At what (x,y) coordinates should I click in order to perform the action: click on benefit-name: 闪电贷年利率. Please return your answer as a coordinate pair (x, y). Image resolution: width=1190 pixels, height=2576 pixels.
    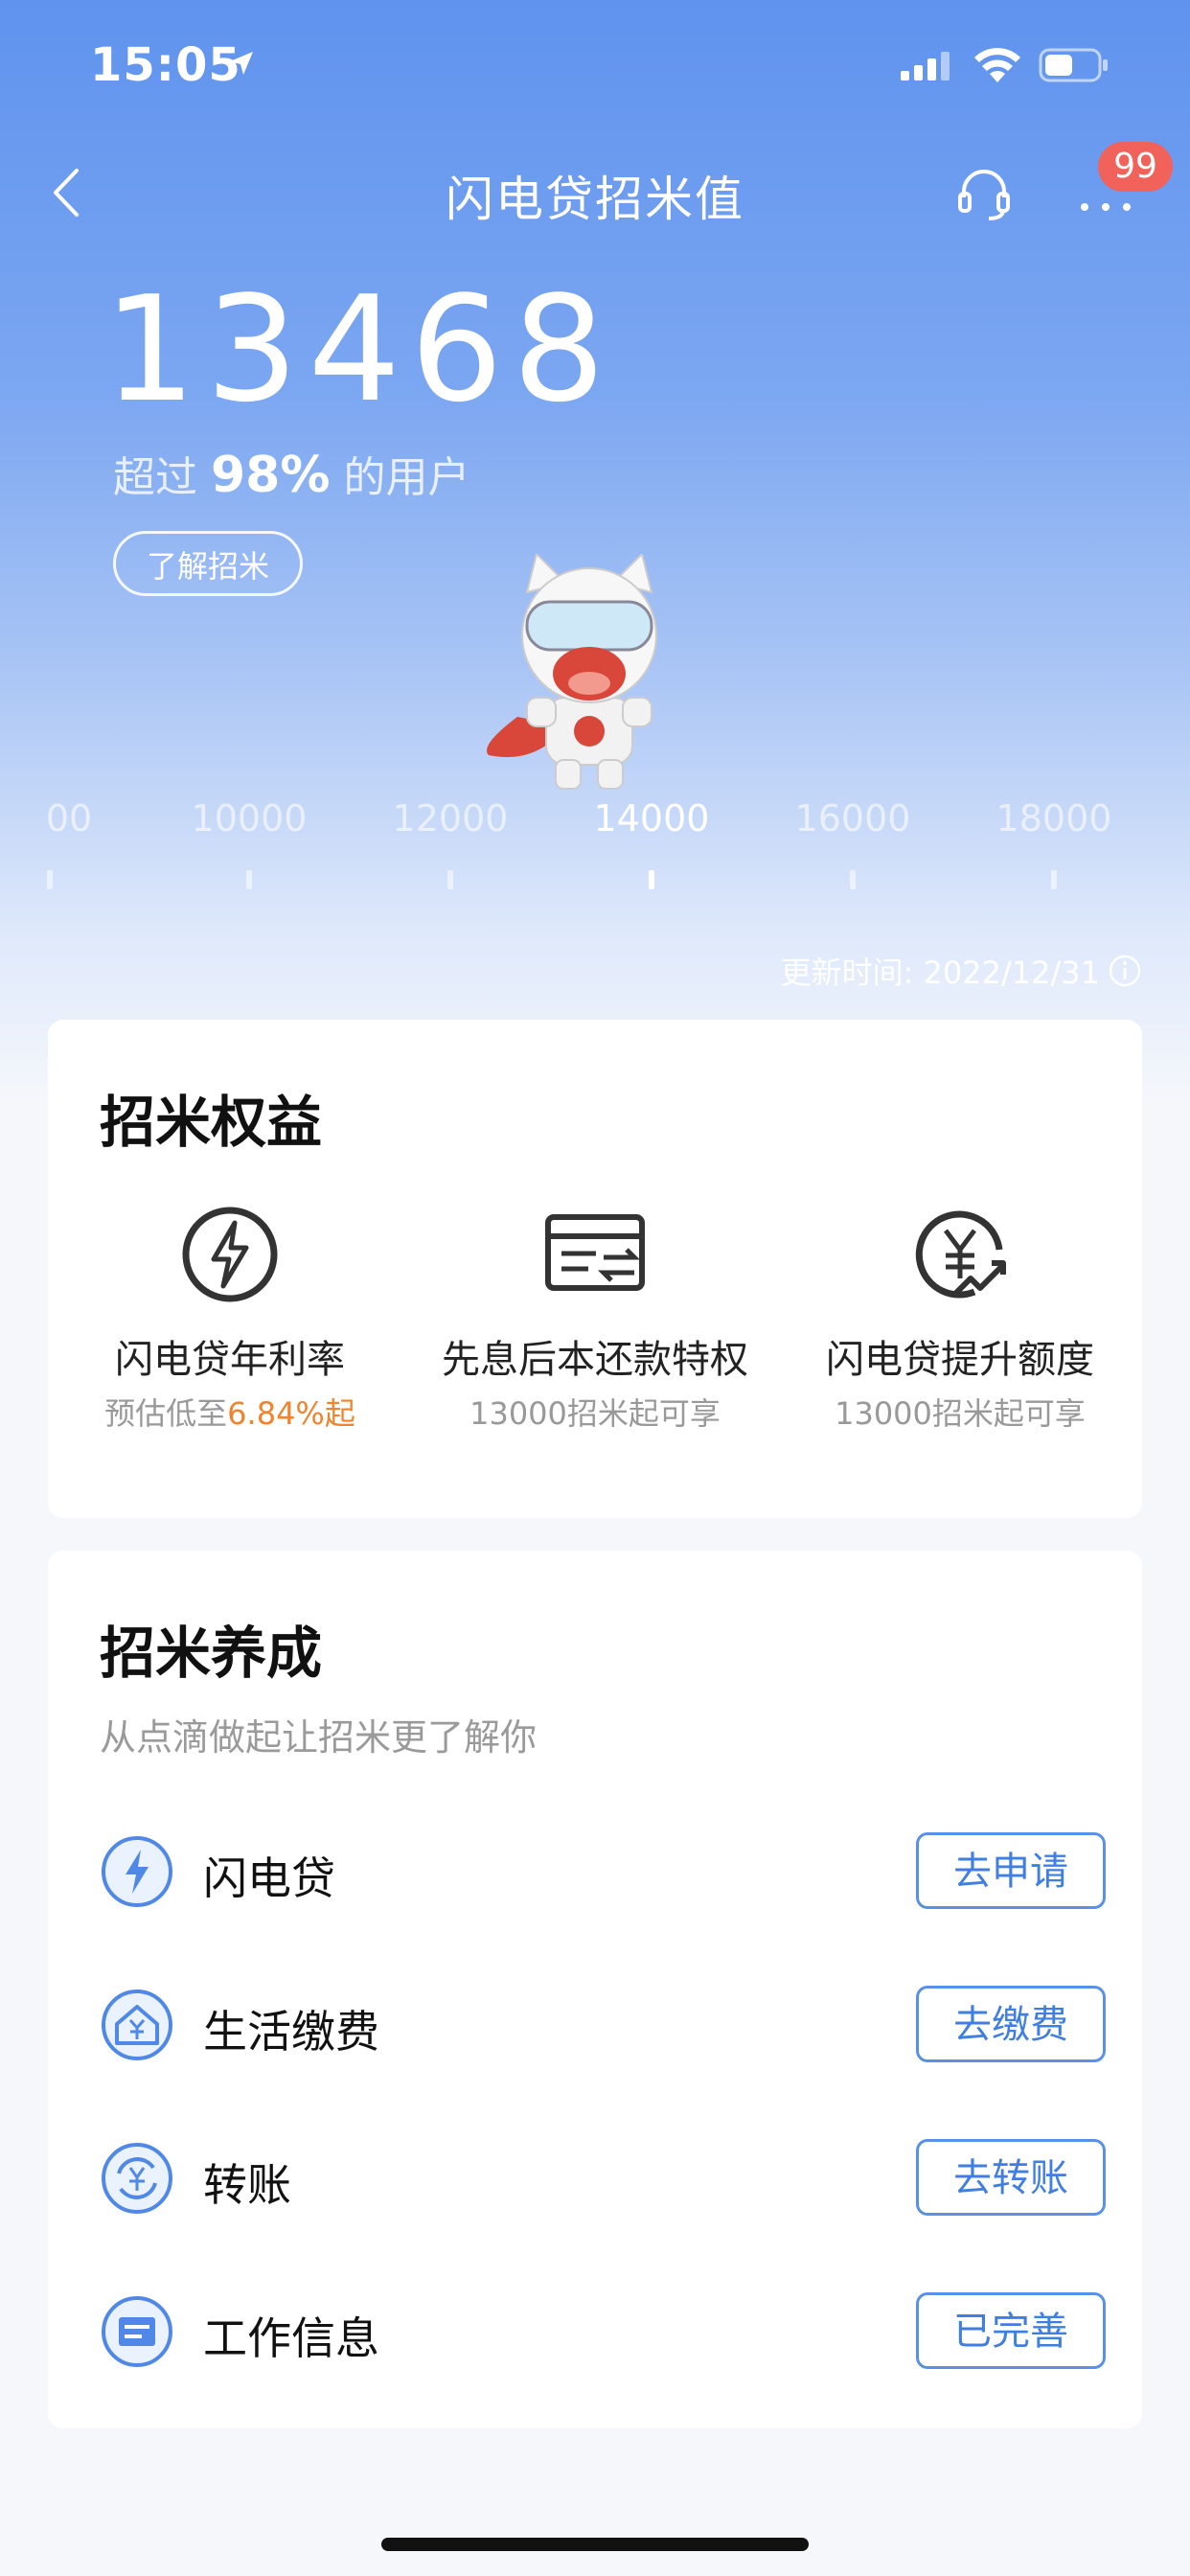
    Looking at the image, I should click on (230, 1360).